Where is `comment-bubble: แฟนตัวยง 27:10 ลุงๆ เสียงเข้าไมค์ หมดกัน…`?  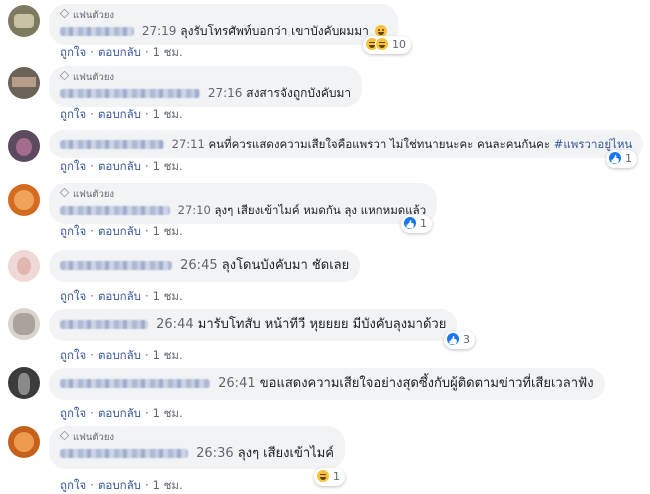
comment-bubble: แฟนตัวยง 27:10 ลุงๆ เสียงเข้าไมค์ หมดกัน… is located at coordinates (243, 203).